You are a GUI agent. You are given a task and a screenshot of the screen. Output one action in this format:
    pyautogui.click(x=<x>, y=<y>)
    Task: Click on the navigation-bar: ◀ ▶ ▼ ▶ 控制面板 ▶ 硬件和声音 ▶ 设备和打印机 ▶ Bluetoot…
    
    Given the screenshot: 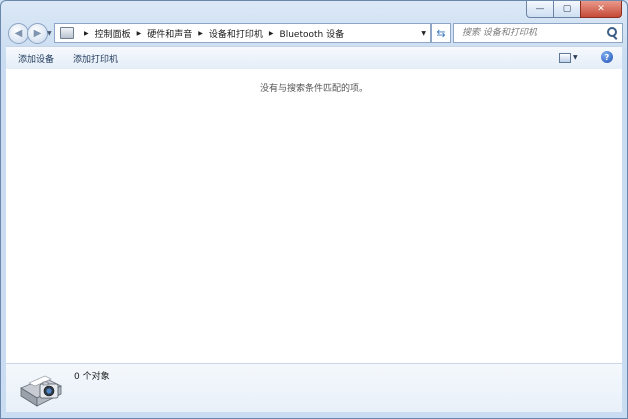 What is the action you would take?
    pyautogui.click(x=314, y=33)
    